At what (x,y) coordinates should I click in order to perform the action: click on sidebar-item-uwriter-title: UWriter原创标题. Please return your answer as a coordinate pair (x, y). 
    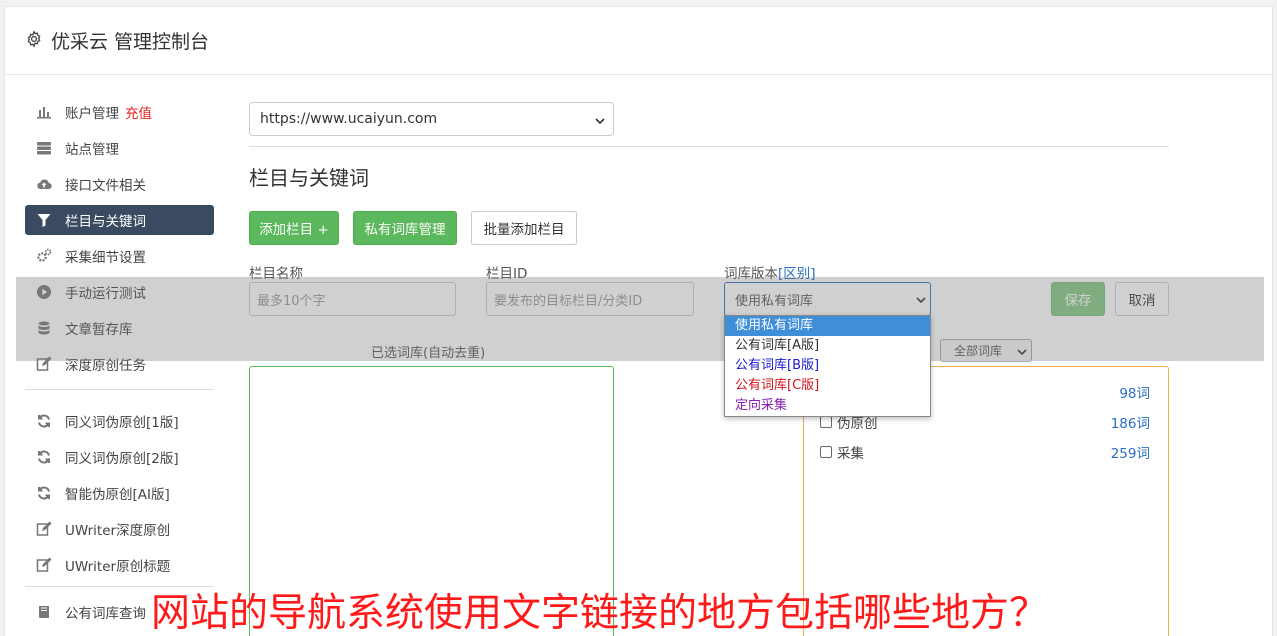
    Looking at the image, I should click on (119, 565).